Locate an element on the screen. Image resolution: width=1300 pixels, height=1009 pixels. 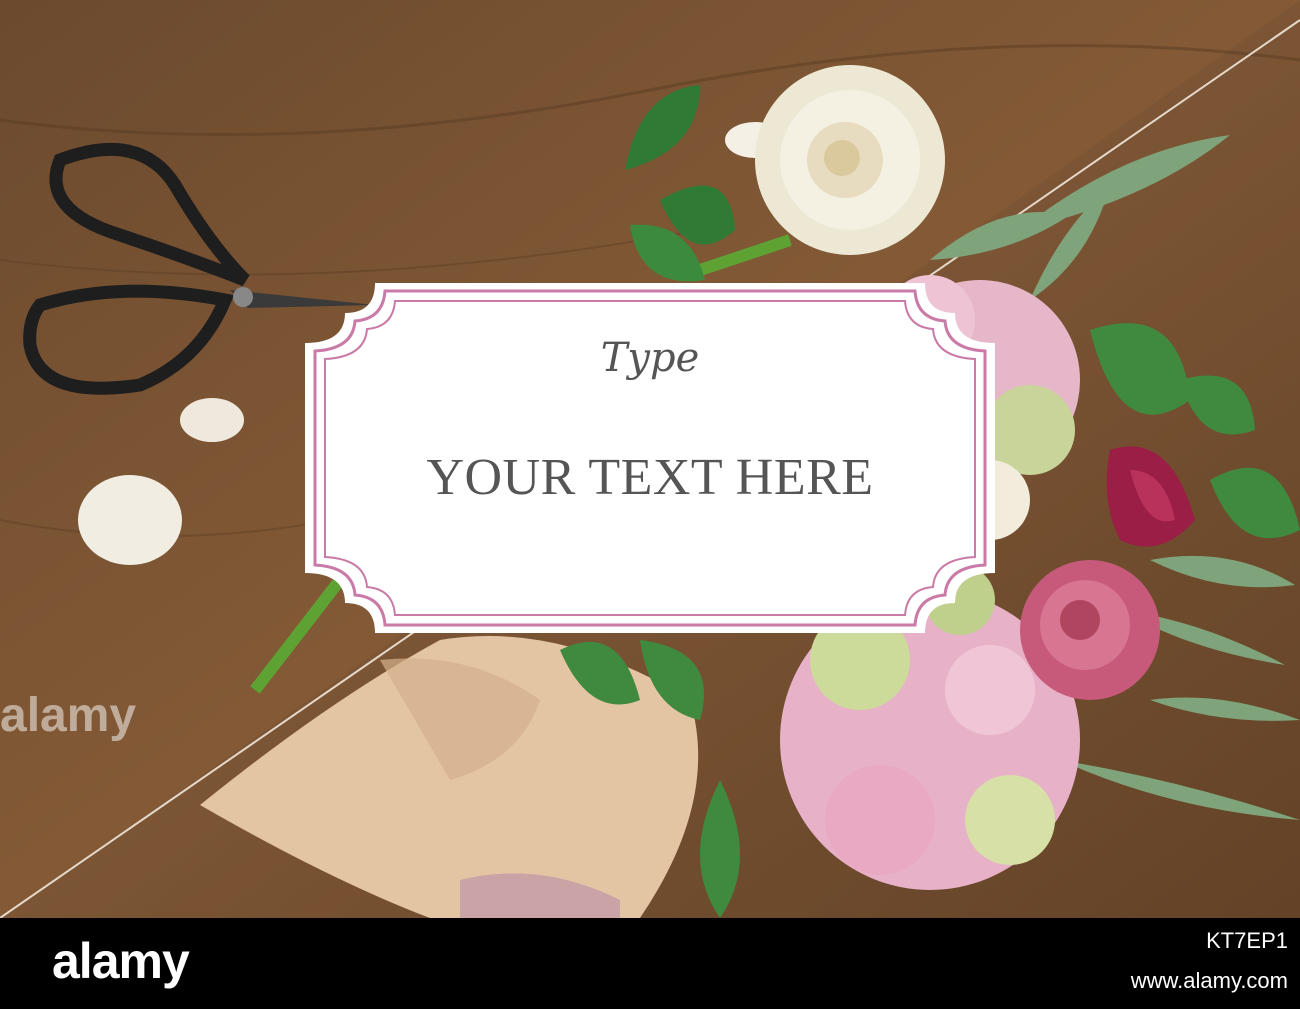
image-id: KT7EP1 is located at coordinates (1247, 940).